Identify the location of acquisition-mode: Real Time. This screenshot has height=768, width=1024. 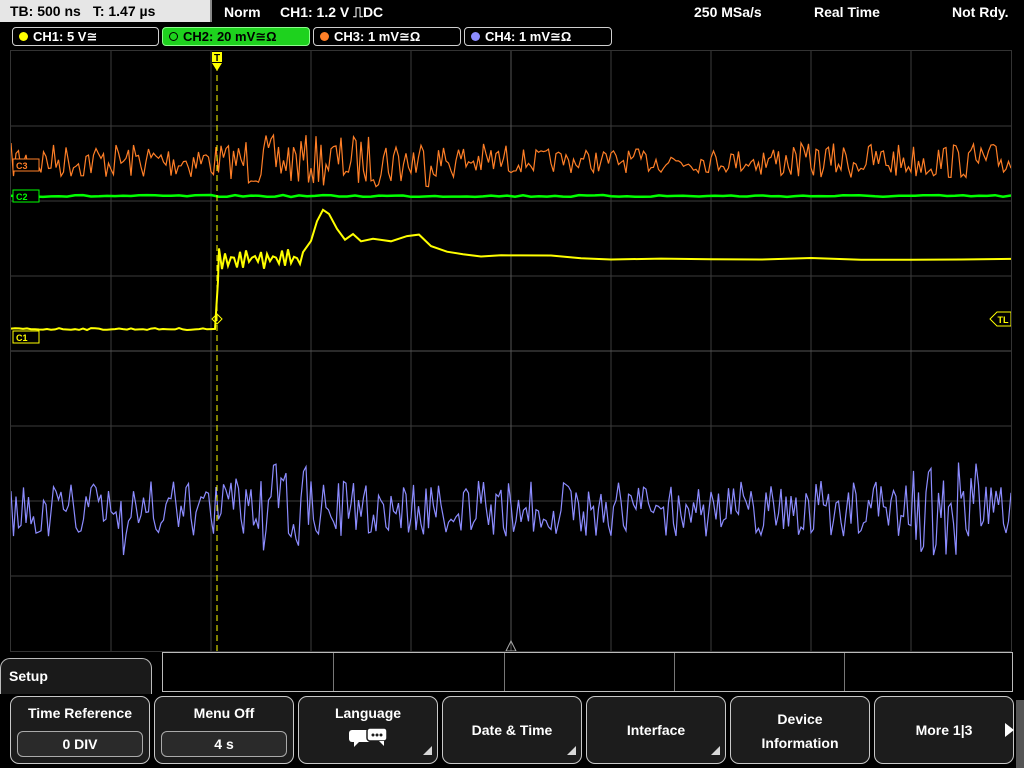
(847, 12).